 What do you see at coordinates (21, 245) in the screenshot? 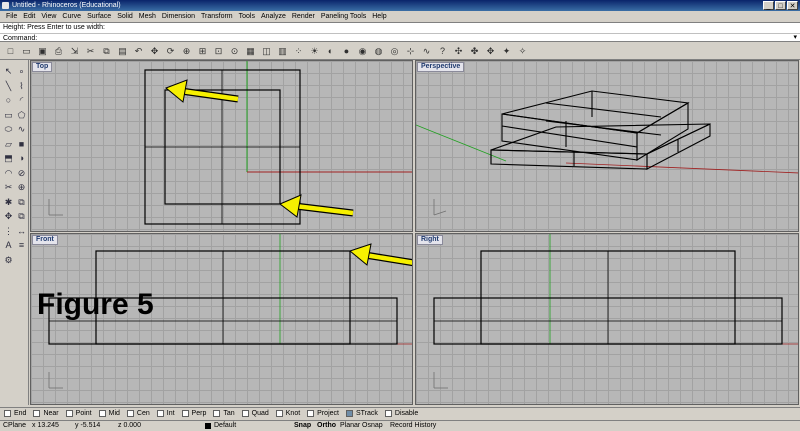
I see `layer-icon: ≡` at bounding box center [21, 245].